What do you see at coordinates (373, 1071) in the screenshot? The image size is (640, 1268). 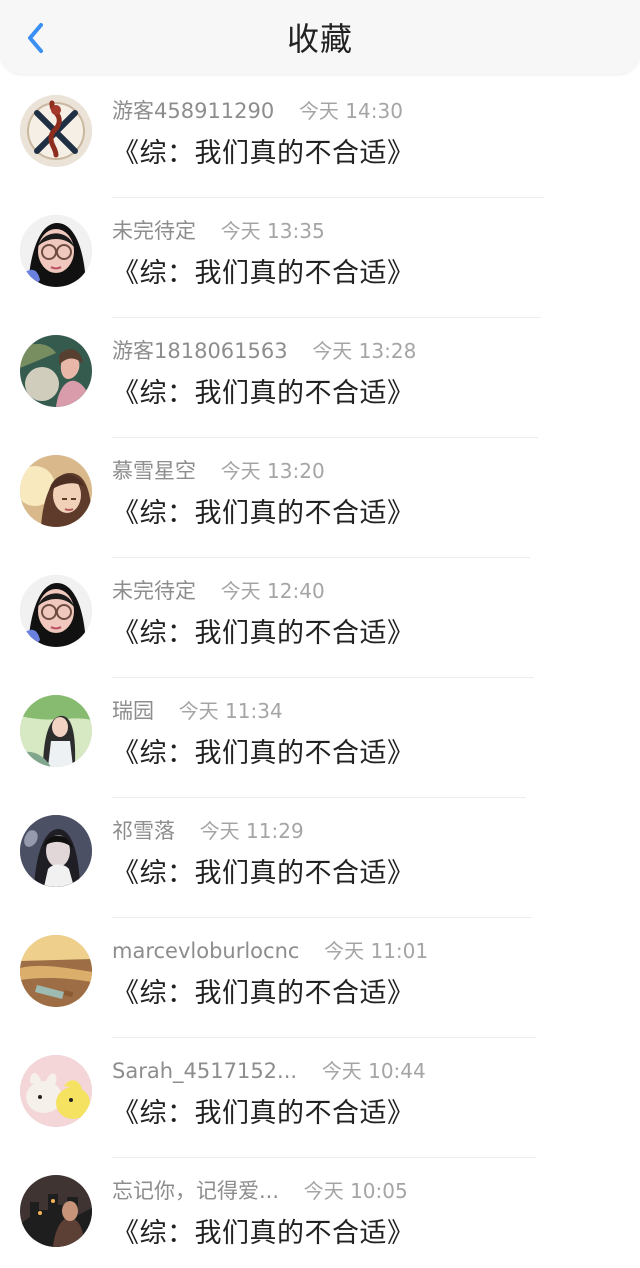 I see `timestamp: 今天 10:44` at bounding box center [373, 1071].